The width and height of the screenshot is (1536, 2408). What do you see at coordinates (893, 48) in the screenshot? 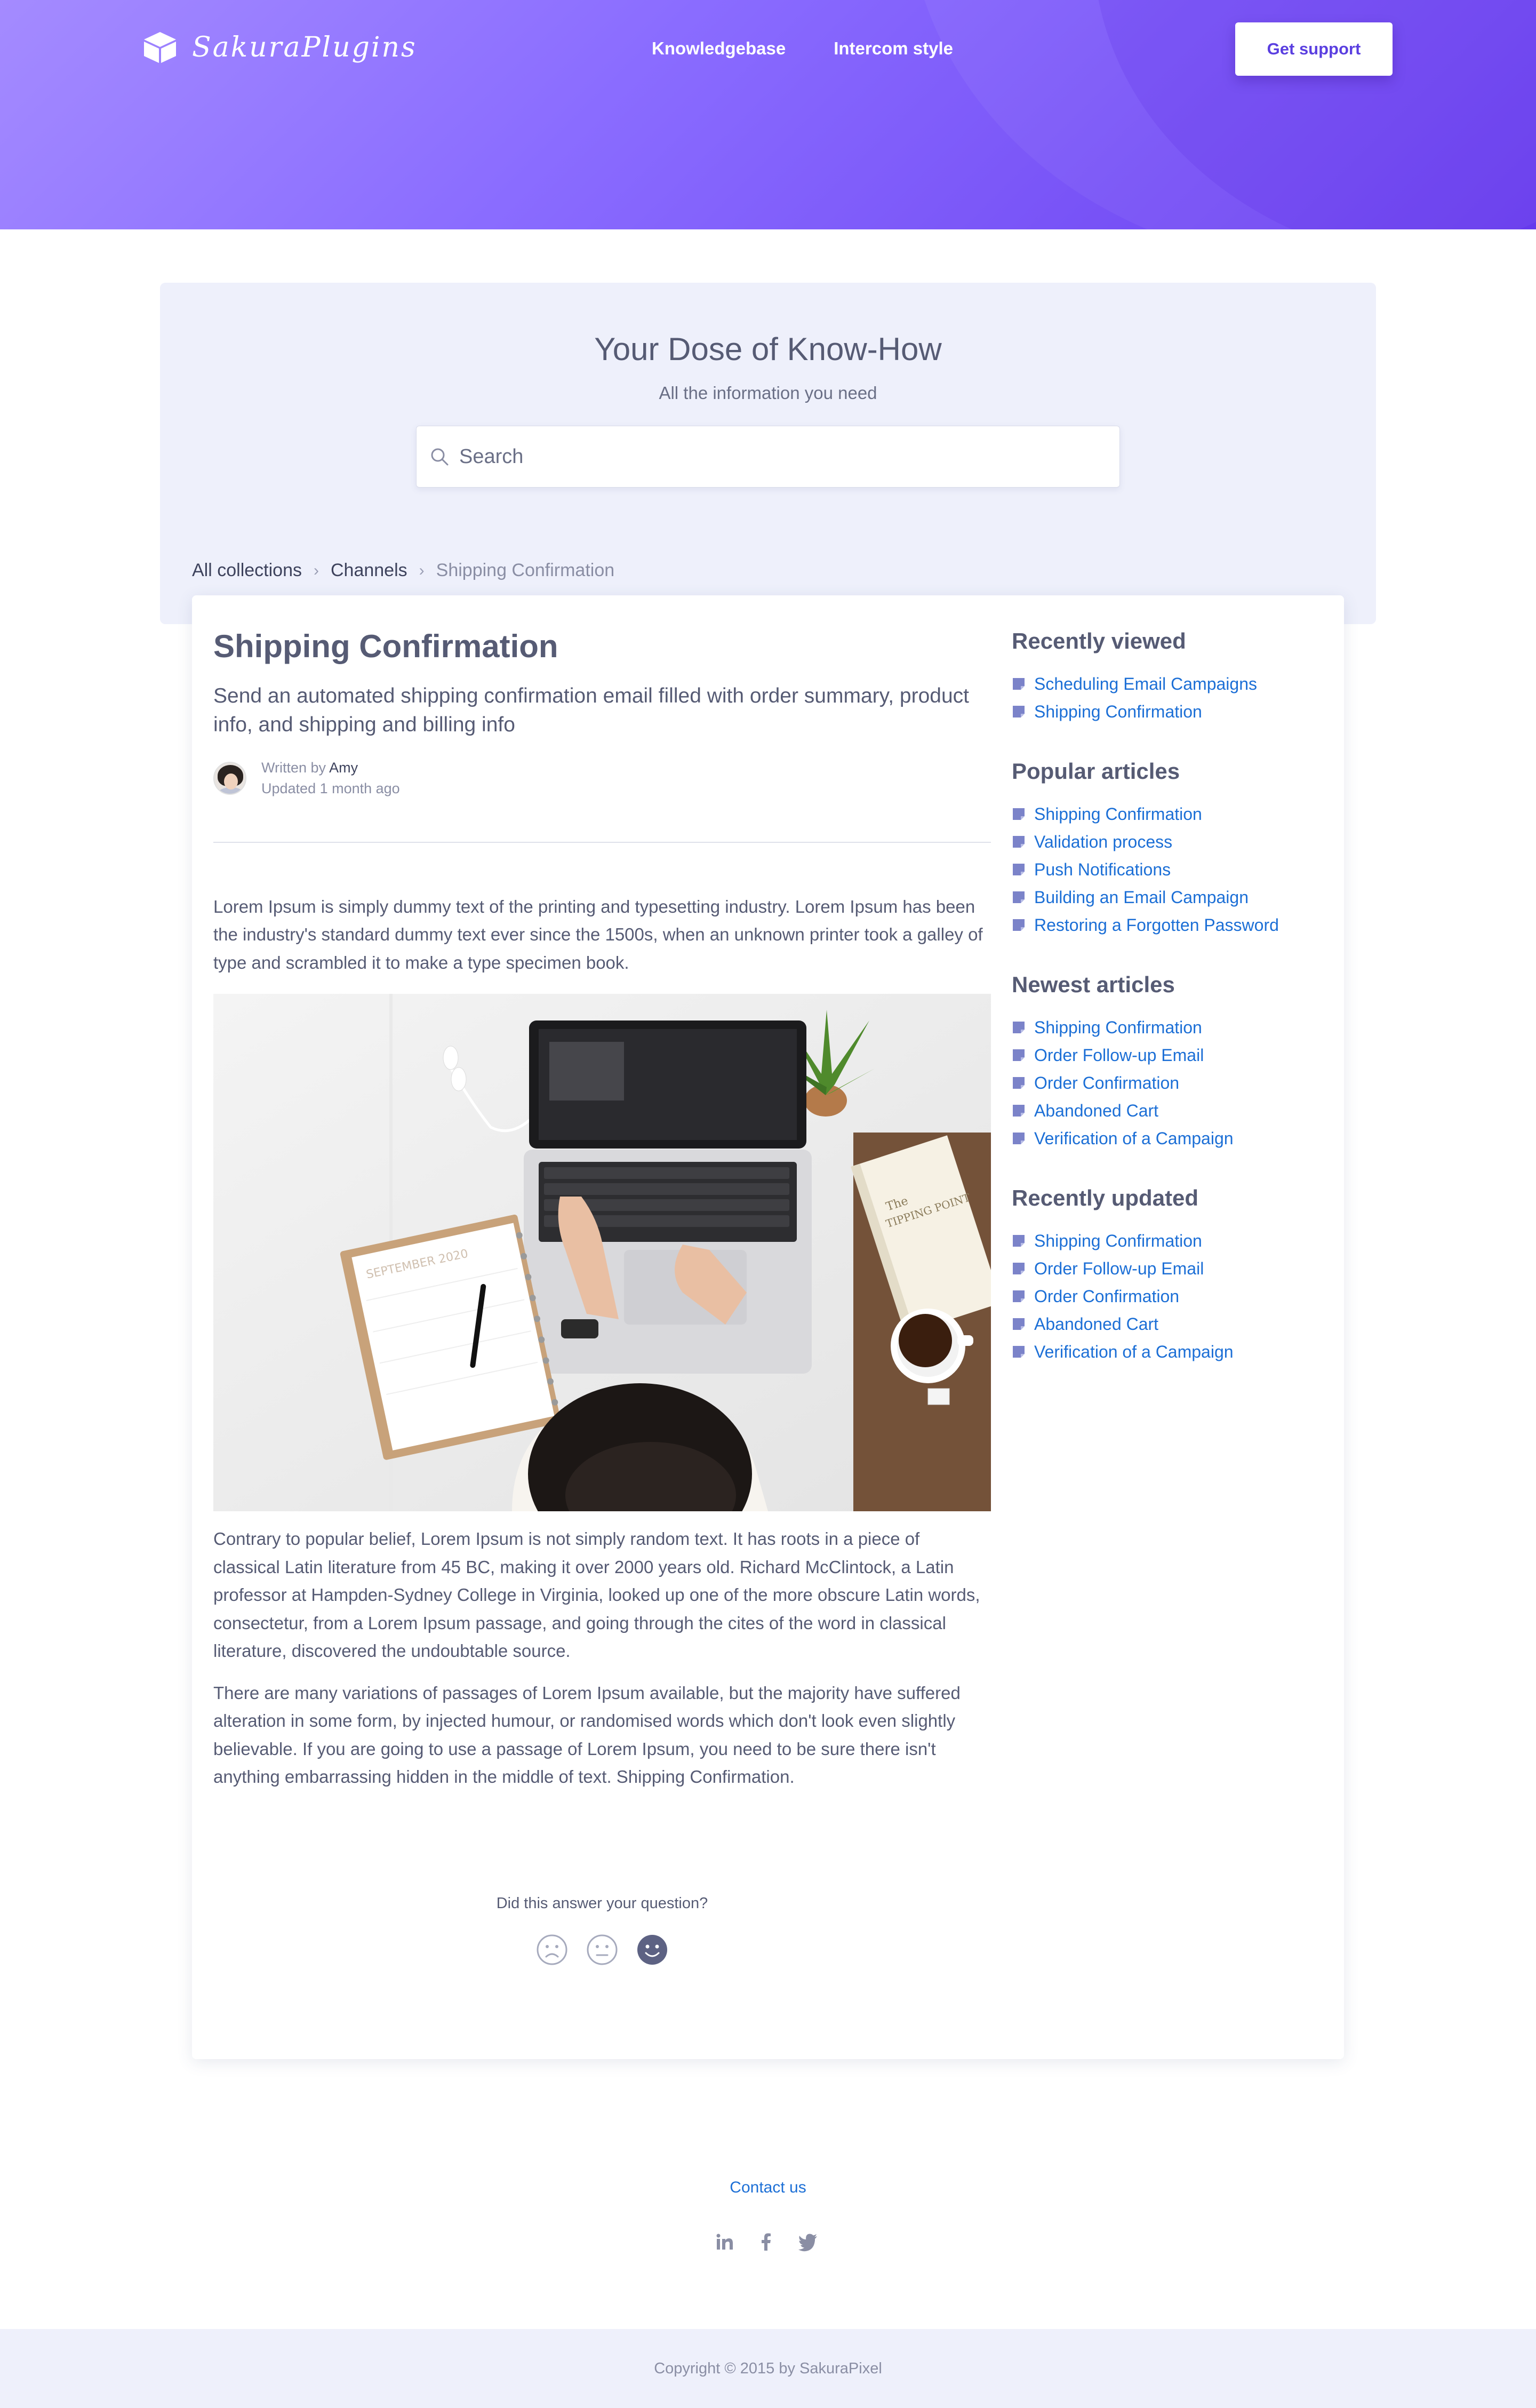
I see `nav-intercom-style: Intercom style` at bounding box center [893, 48].